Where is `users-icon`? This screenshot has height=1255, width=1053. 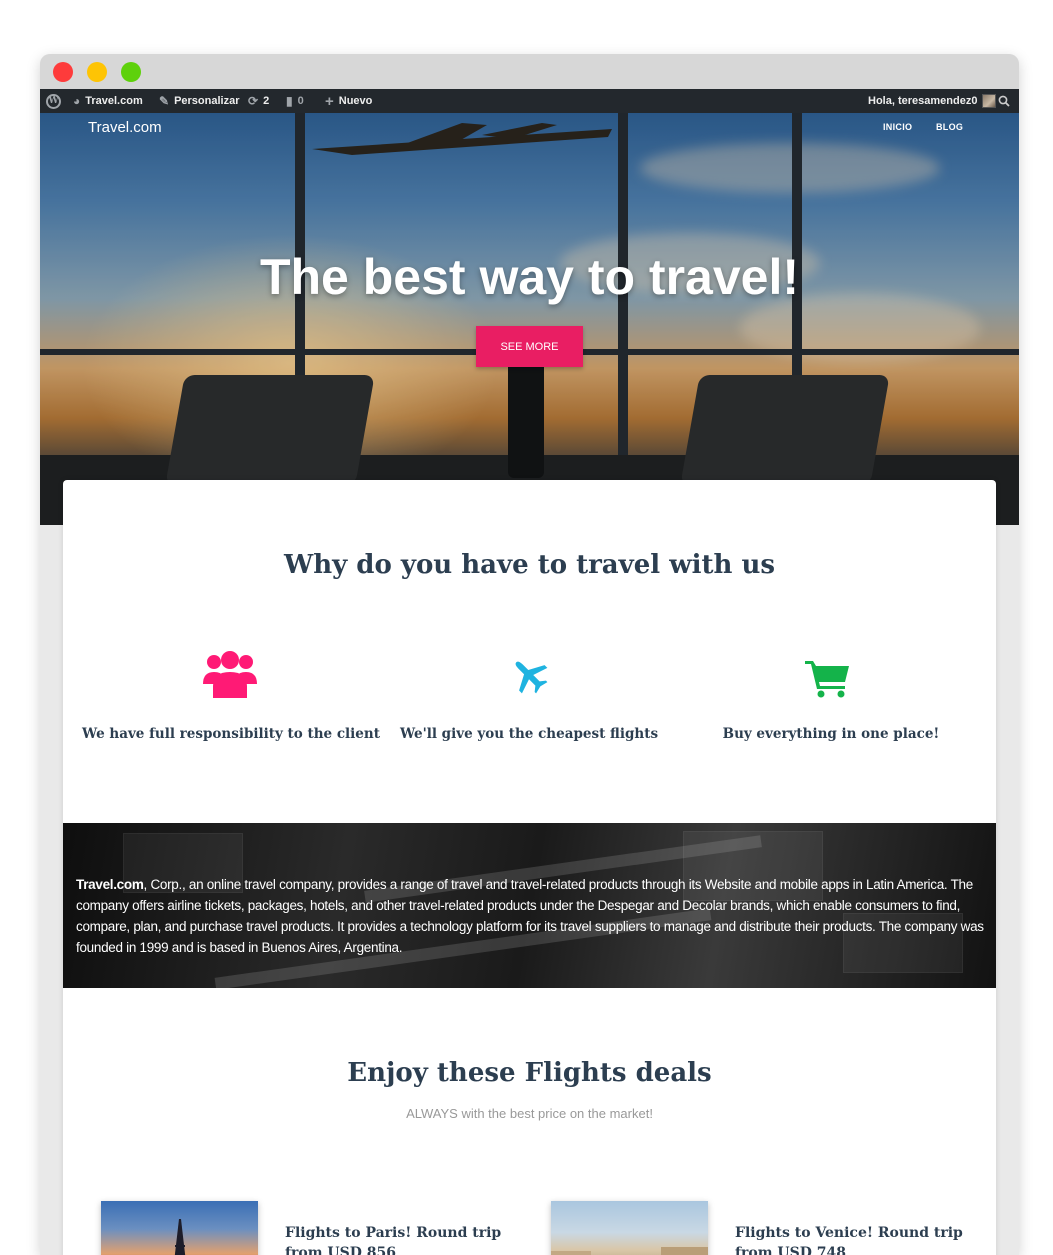
users-icon is located at coordinates (230, 674).